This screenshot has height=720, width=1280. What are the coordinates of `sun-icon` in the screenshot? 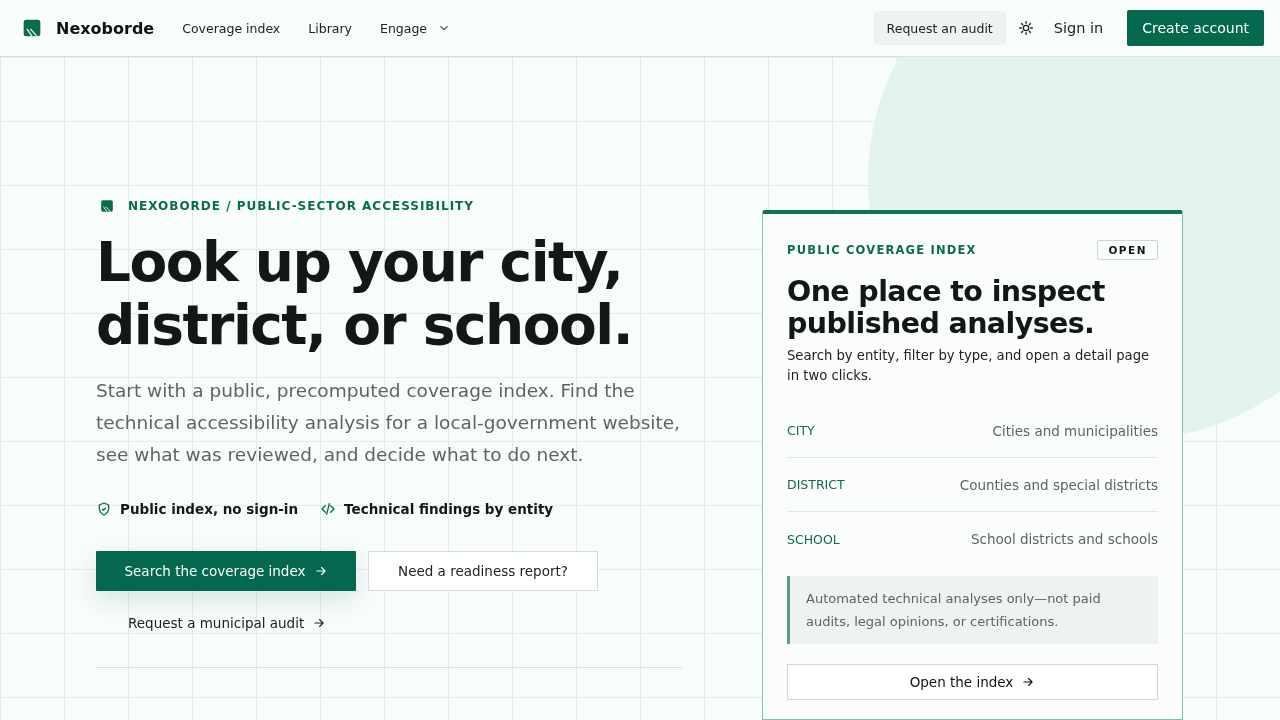 It's located at (1025, 28).